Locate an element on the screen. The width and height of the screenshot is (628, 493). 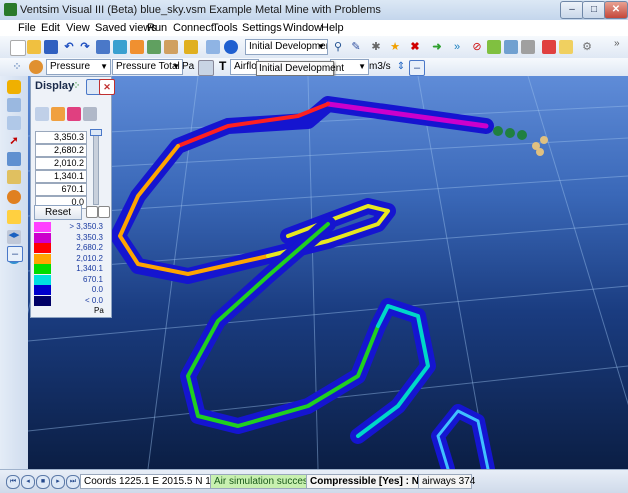
toolbar-overflow: » is located at coordinates (617, 43).